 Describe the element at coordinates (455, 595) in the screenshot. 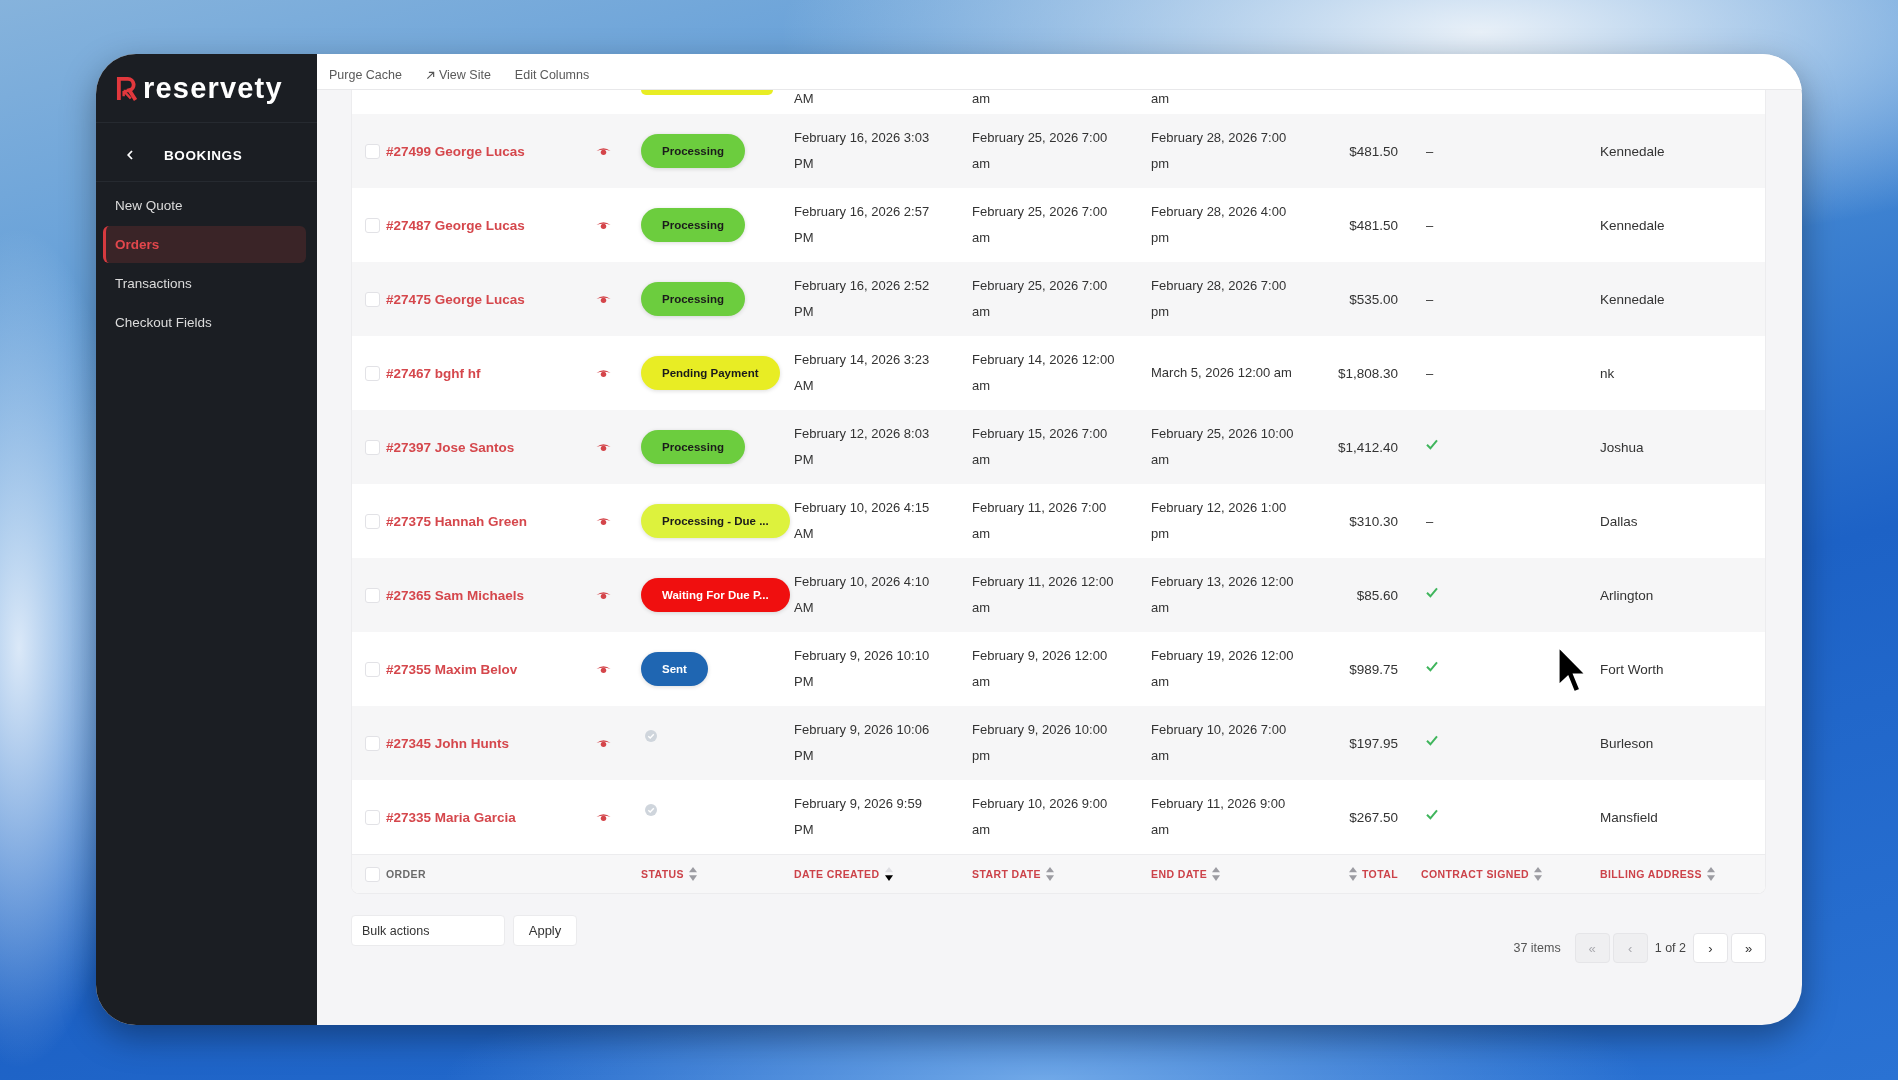

I see `order-link: #27365 Sam Michaels` at that location.